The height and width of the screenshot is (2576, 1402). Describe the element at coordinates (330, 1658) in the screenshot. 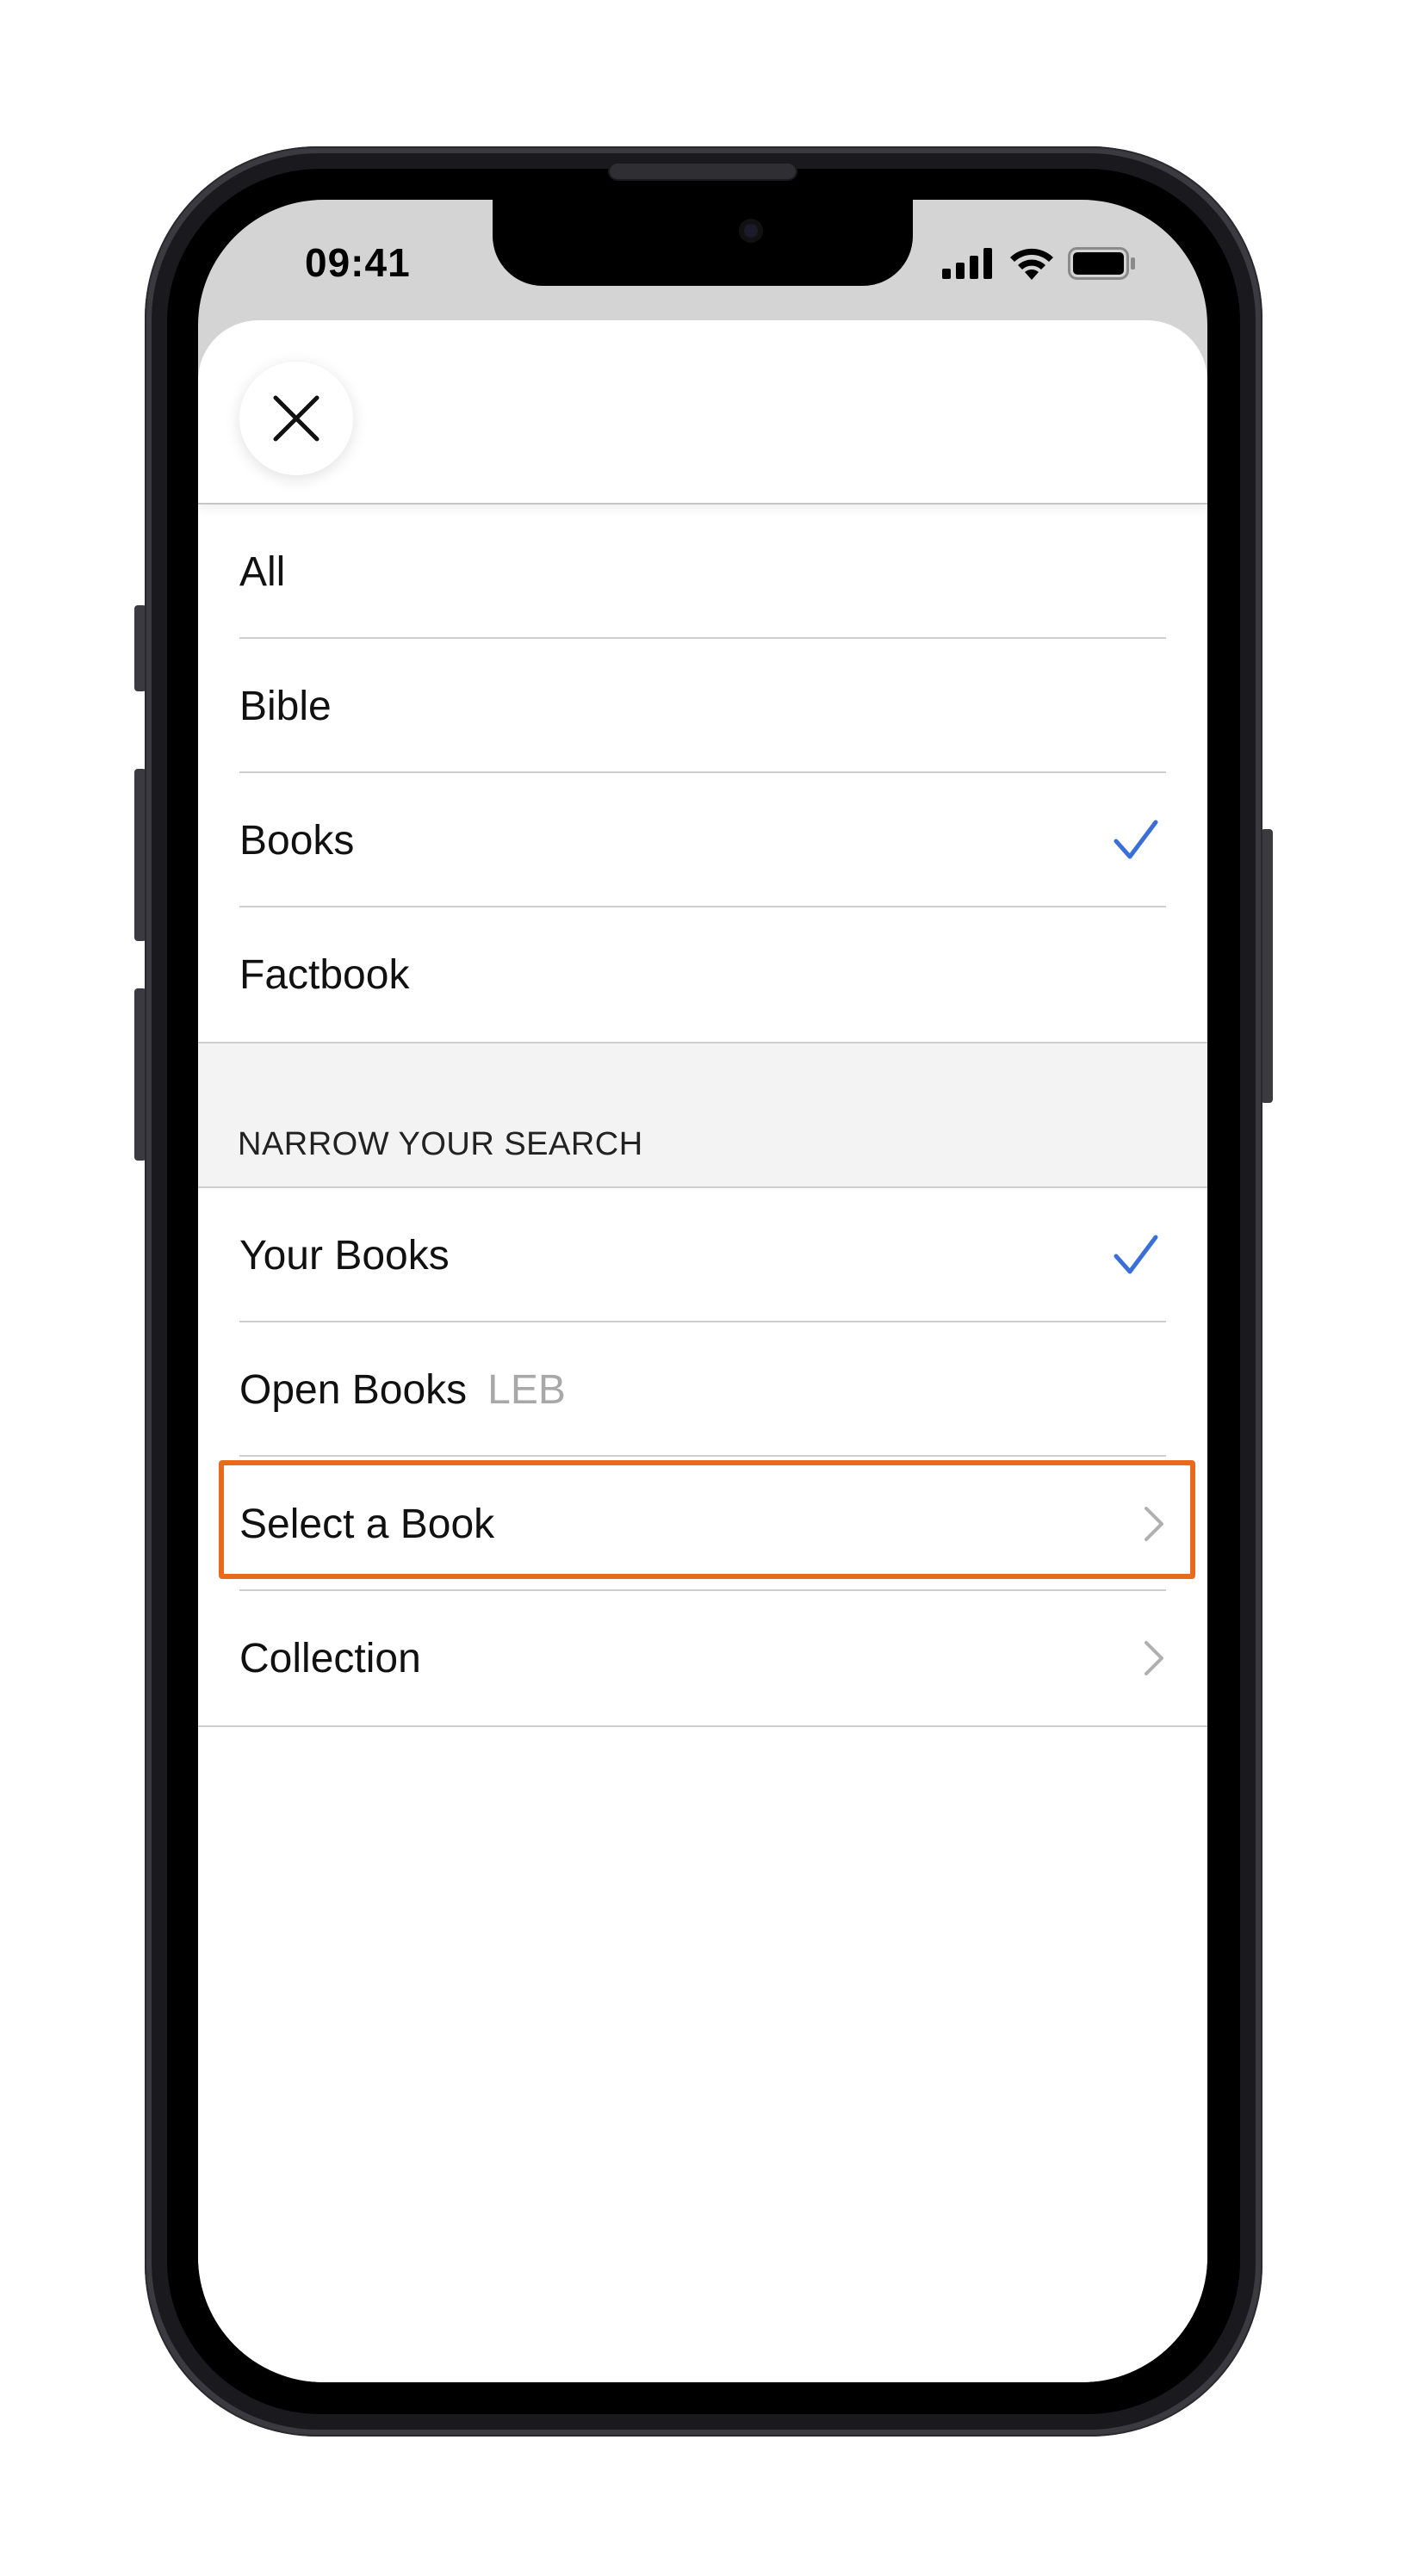

I see `narrow-label: Collection` at that location.